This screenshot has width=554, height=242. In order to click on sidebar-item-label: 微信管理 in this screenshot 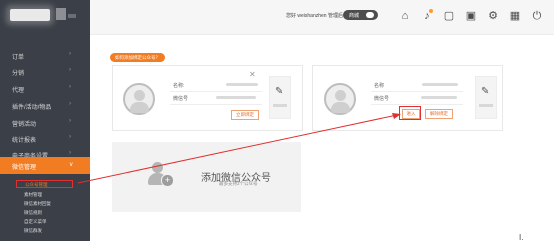, I will do `click(24, 168)`.